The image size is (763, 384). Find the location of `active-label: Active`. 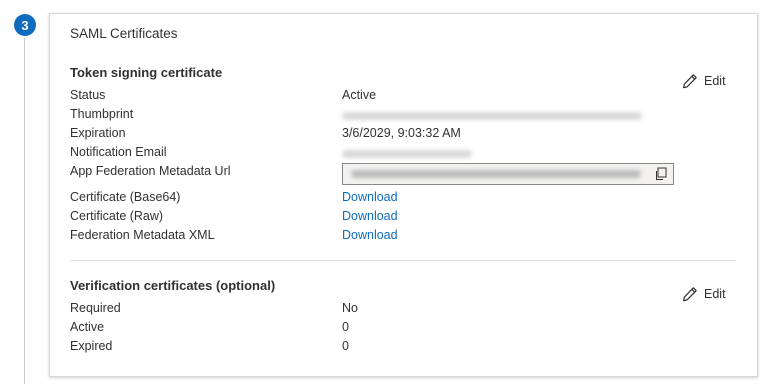

active-label: Active is located at coordinates (87, 327).